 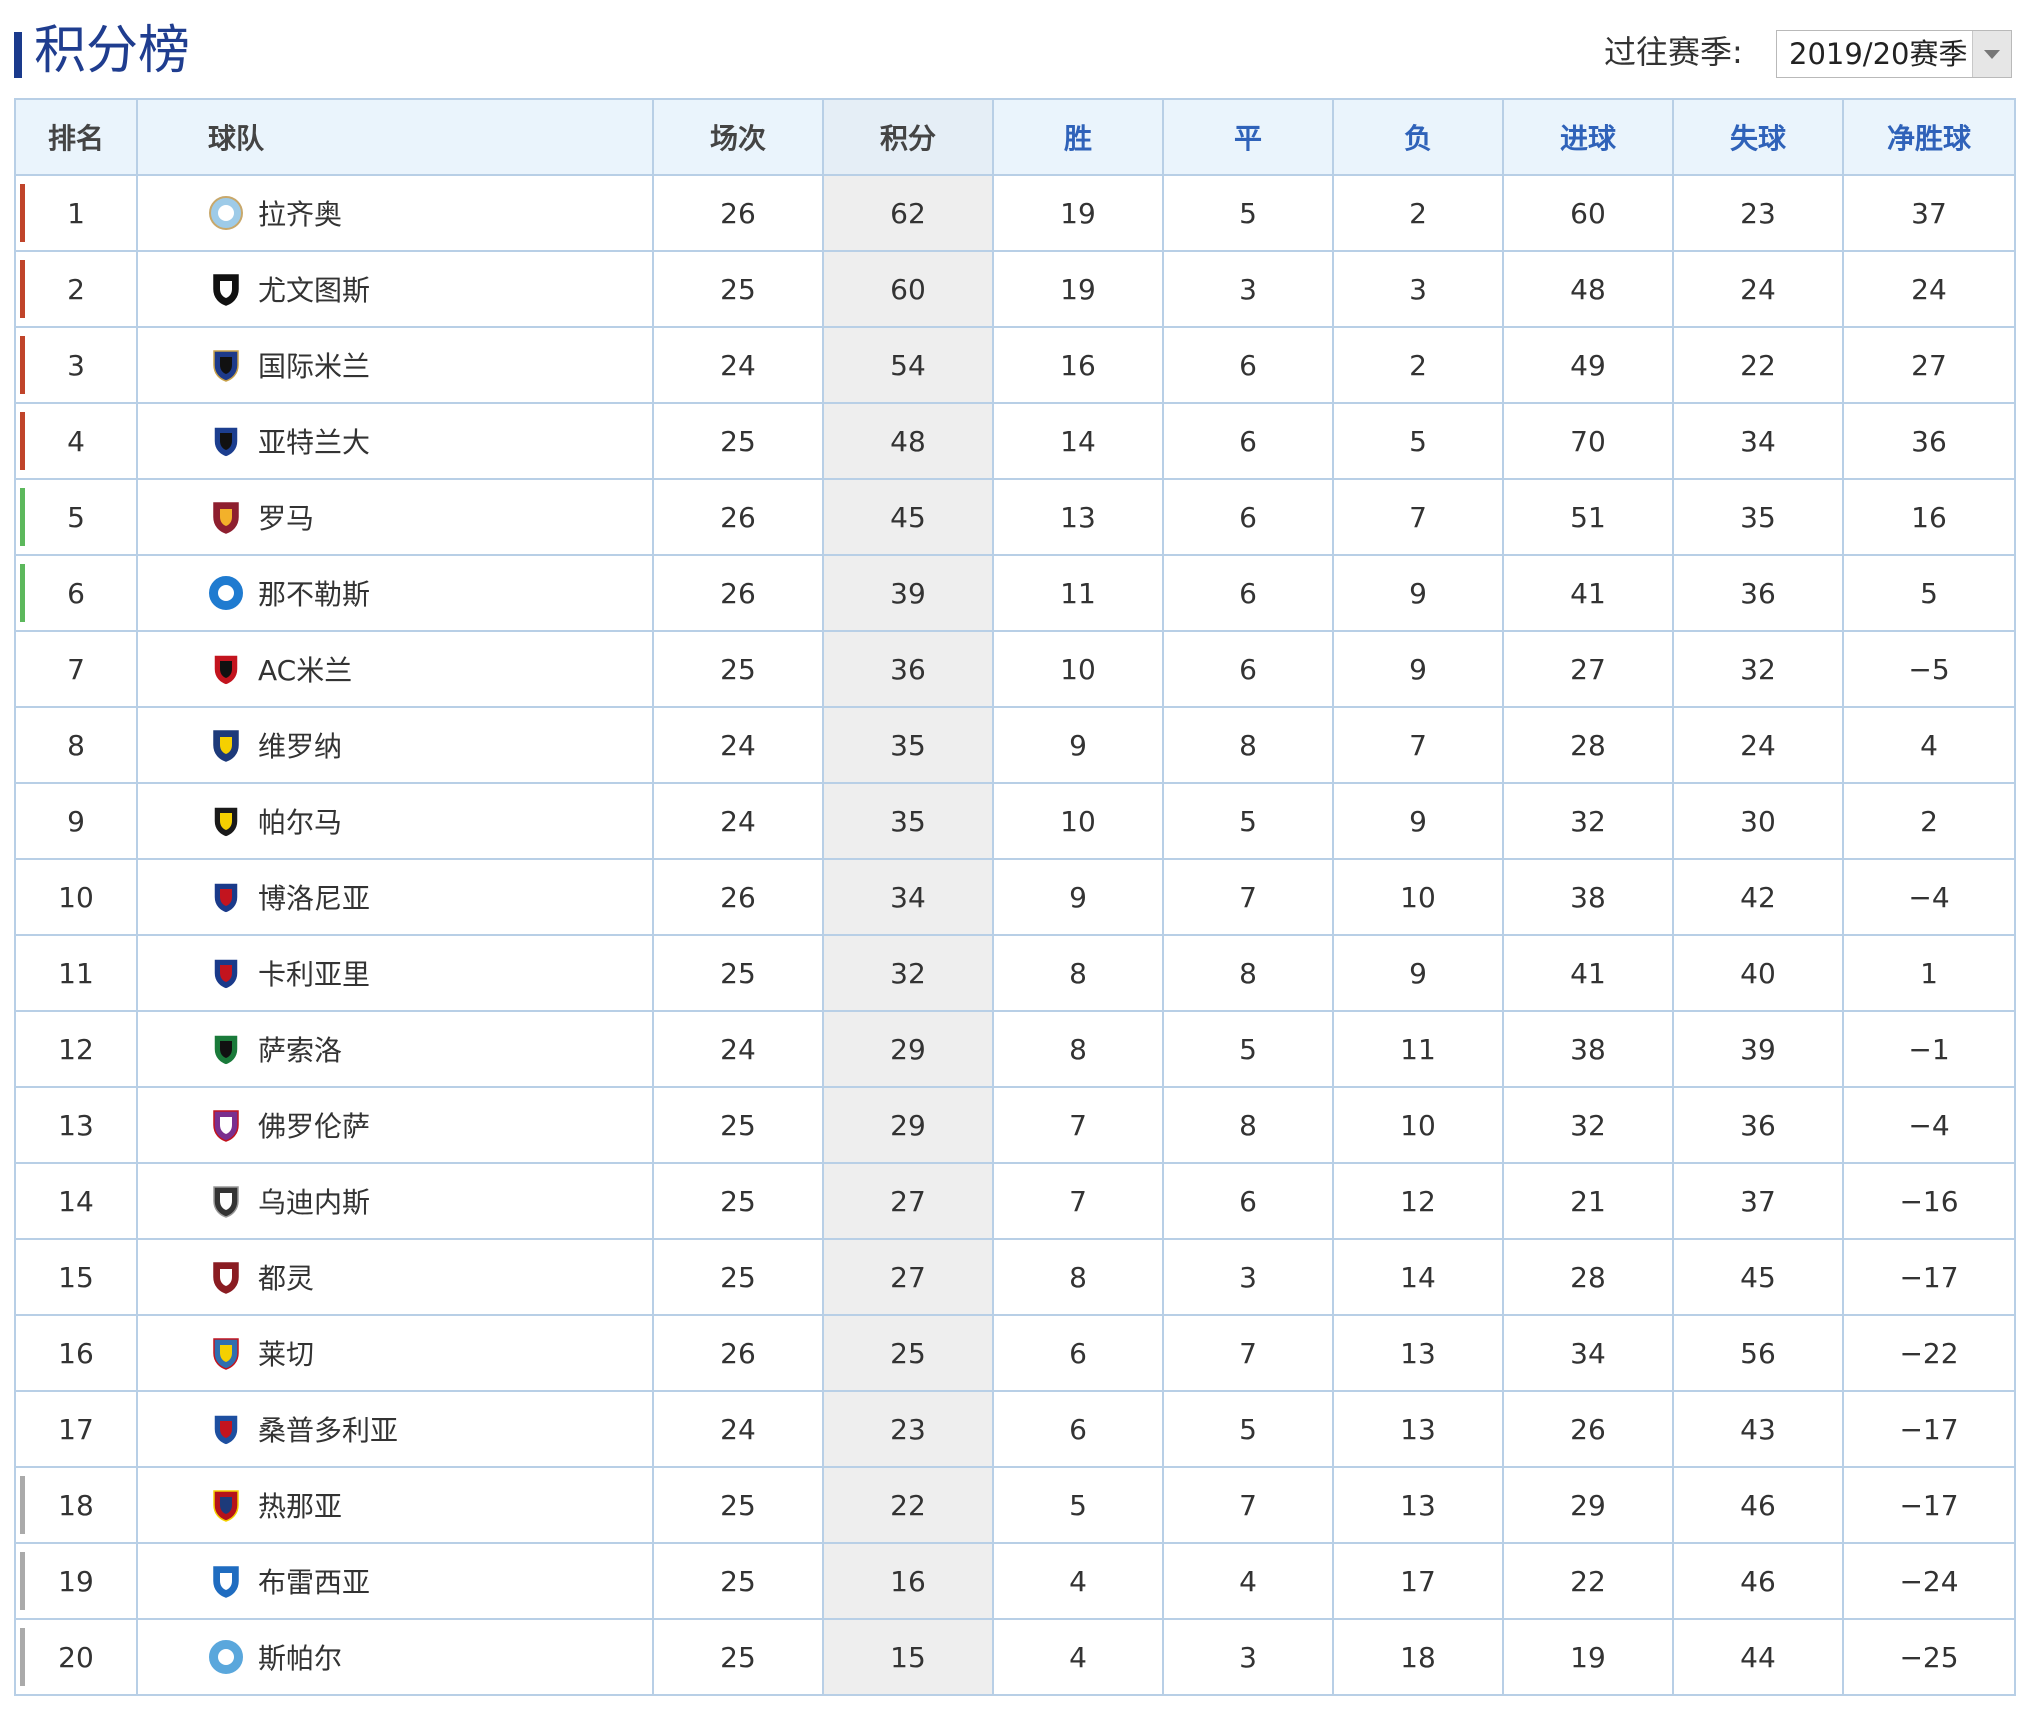 I want to click on team-name: 桑普多利亚, so click(x=328, y=1430).